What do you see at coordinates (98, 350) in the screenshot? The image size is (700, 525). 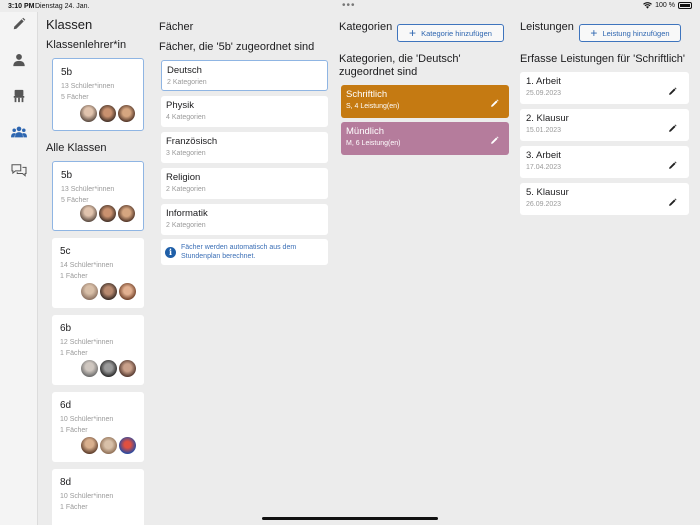 I see `class-card-6b: 6b 12 Schüler*innen 1 Fächer` at bounding box center [98, 350].